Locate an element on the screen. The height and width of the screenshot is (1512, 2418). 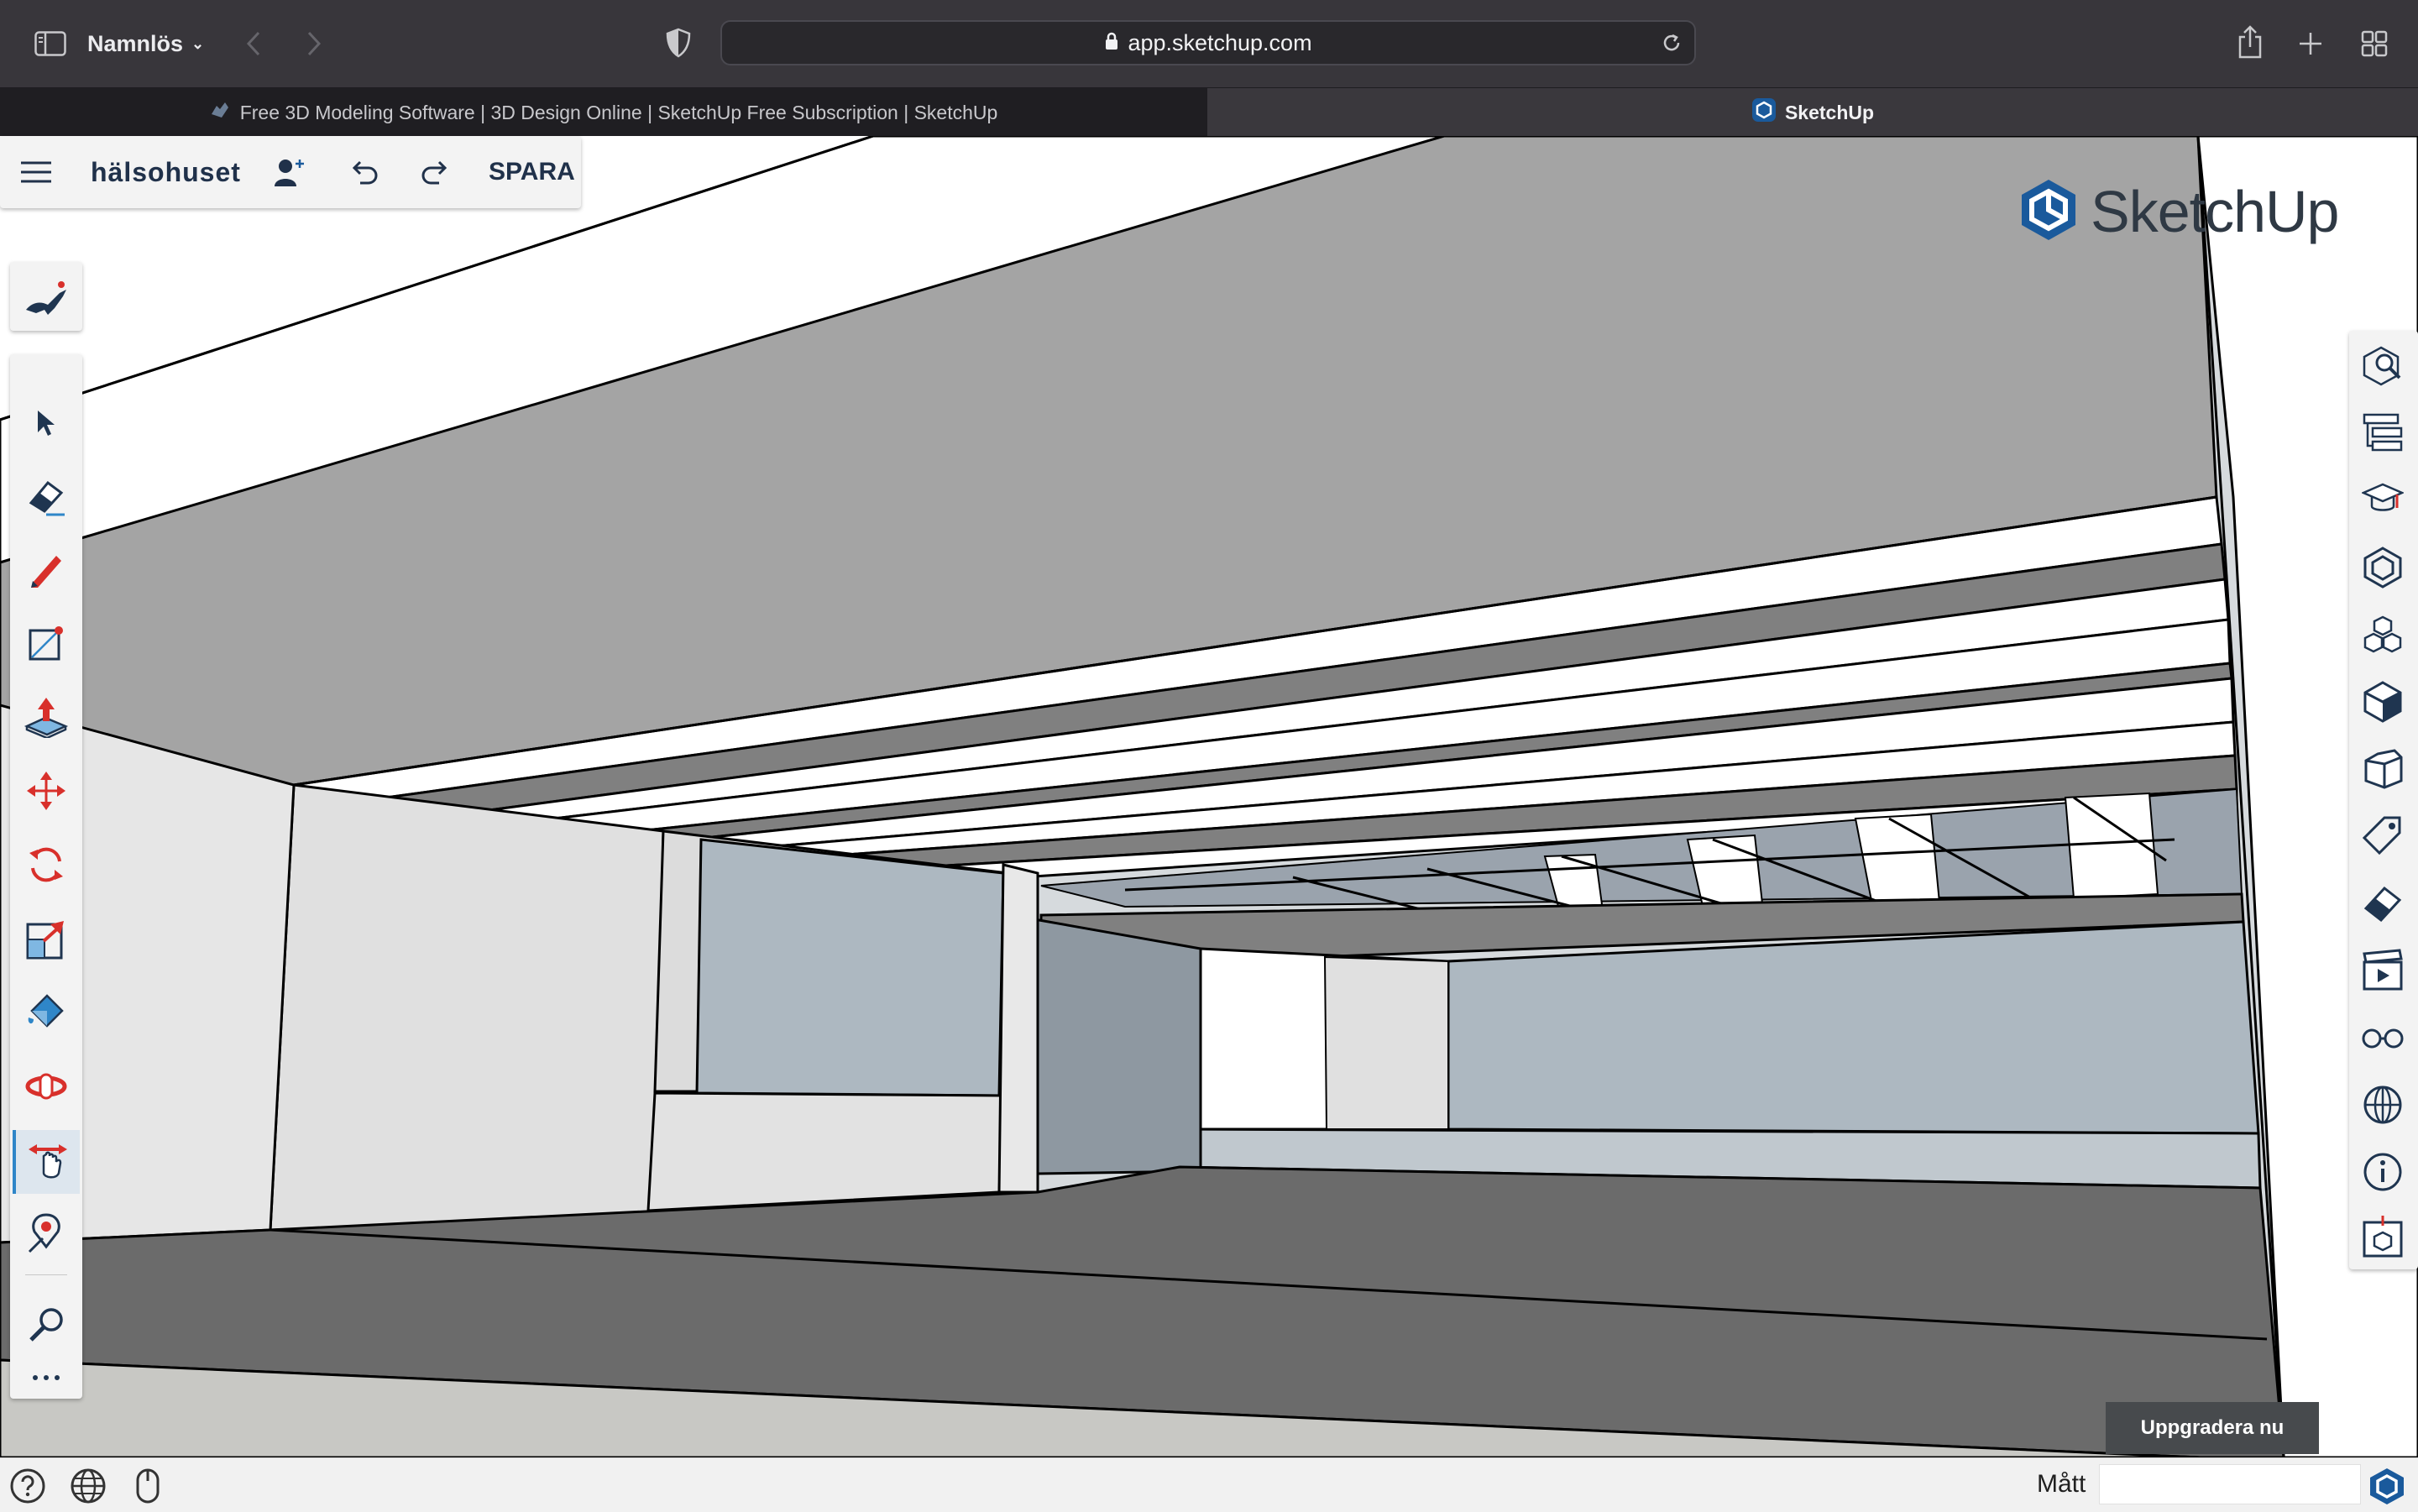
eraser-styles-icon is located at coordinates (2383, 905).